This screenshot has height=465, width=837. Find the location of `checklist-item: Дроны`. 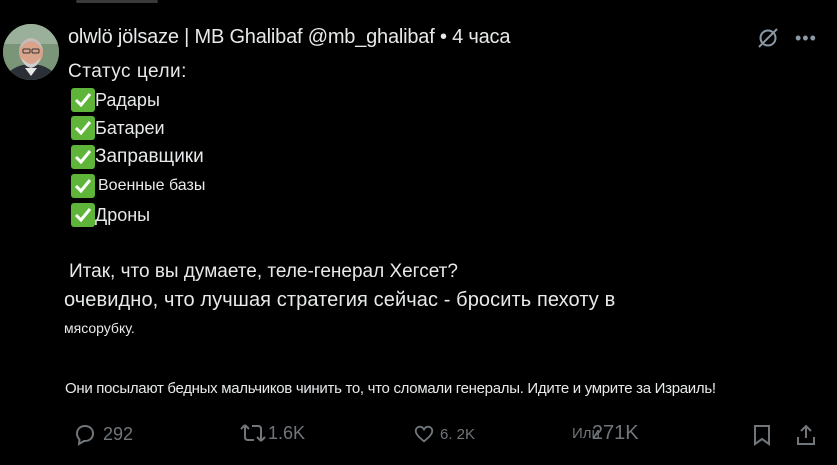

checklist-item: Дроны is located at coordinates (110, 215).